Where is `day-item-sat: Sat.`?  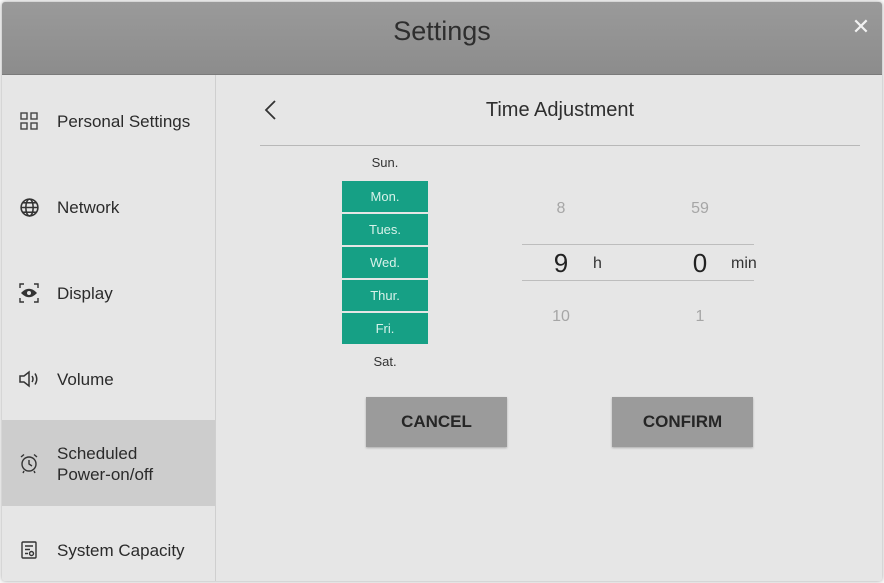 day-item-sat: Sat. is located at coordinates (385, 361).